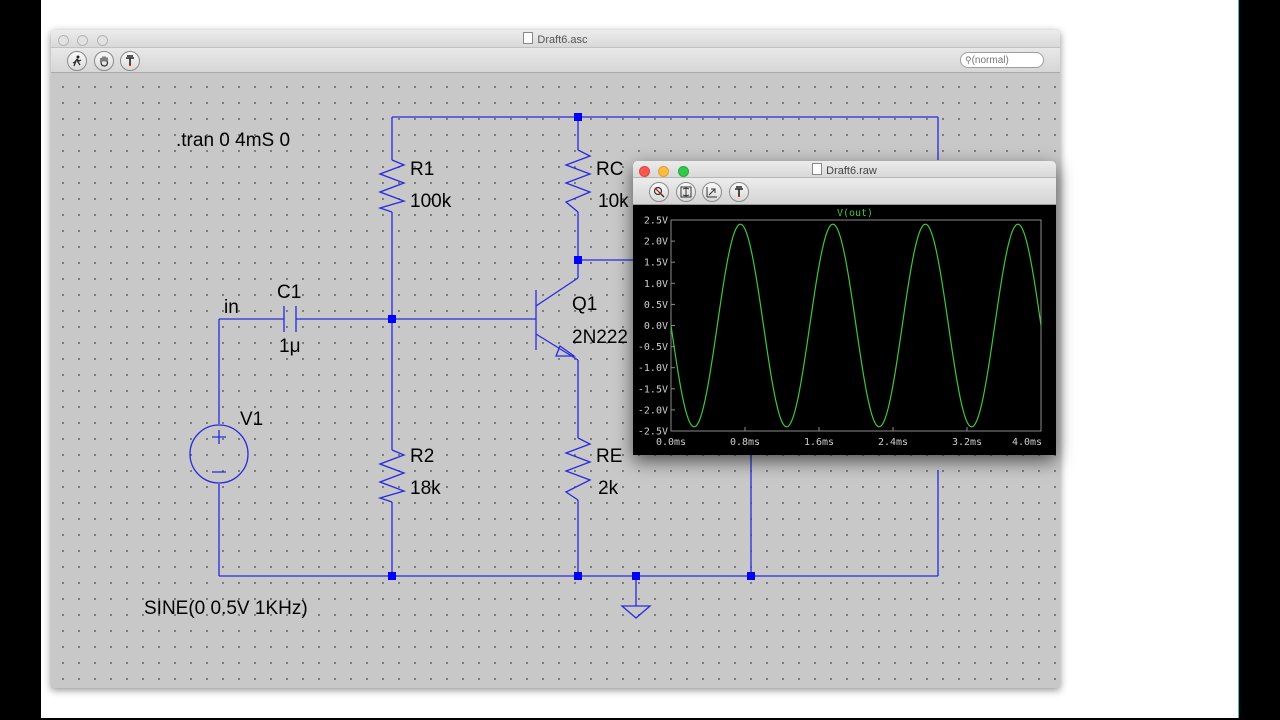  Describe the element at coordinates (653, 347) in the screenshot. I see `y-tick-label: -0.5V` at that location.